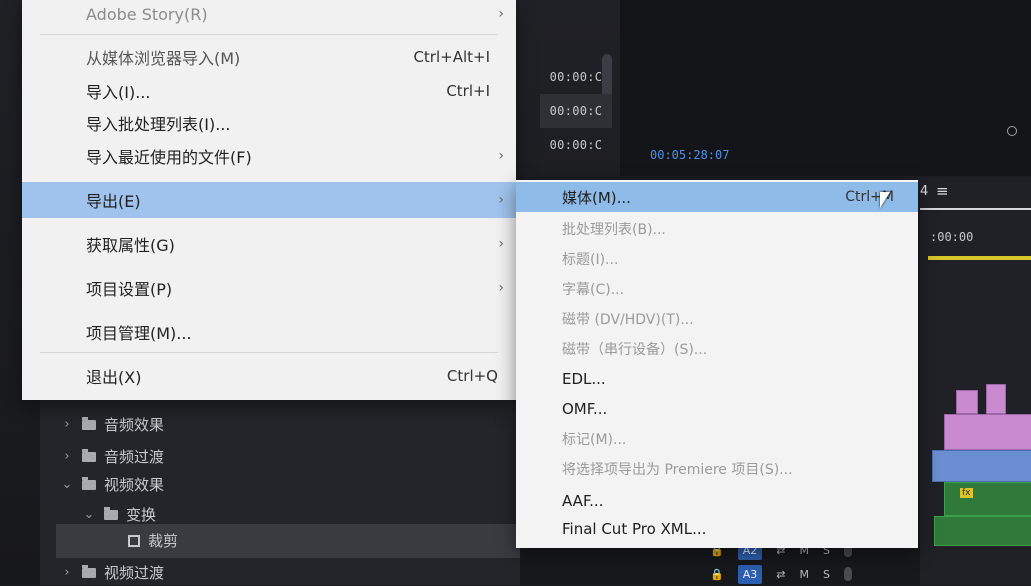 This screenshot has width=1031, height=586. Describe the element at coordinates (975, 194) in the screenshot. I see `timeline-tabbar: 4 ≡` at that location.